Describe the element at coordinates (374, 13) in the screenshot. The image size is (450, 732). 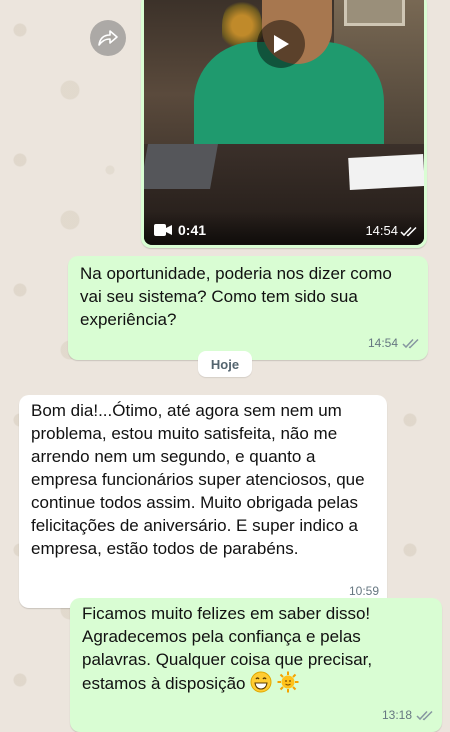
I see `wall-picture` at that location.